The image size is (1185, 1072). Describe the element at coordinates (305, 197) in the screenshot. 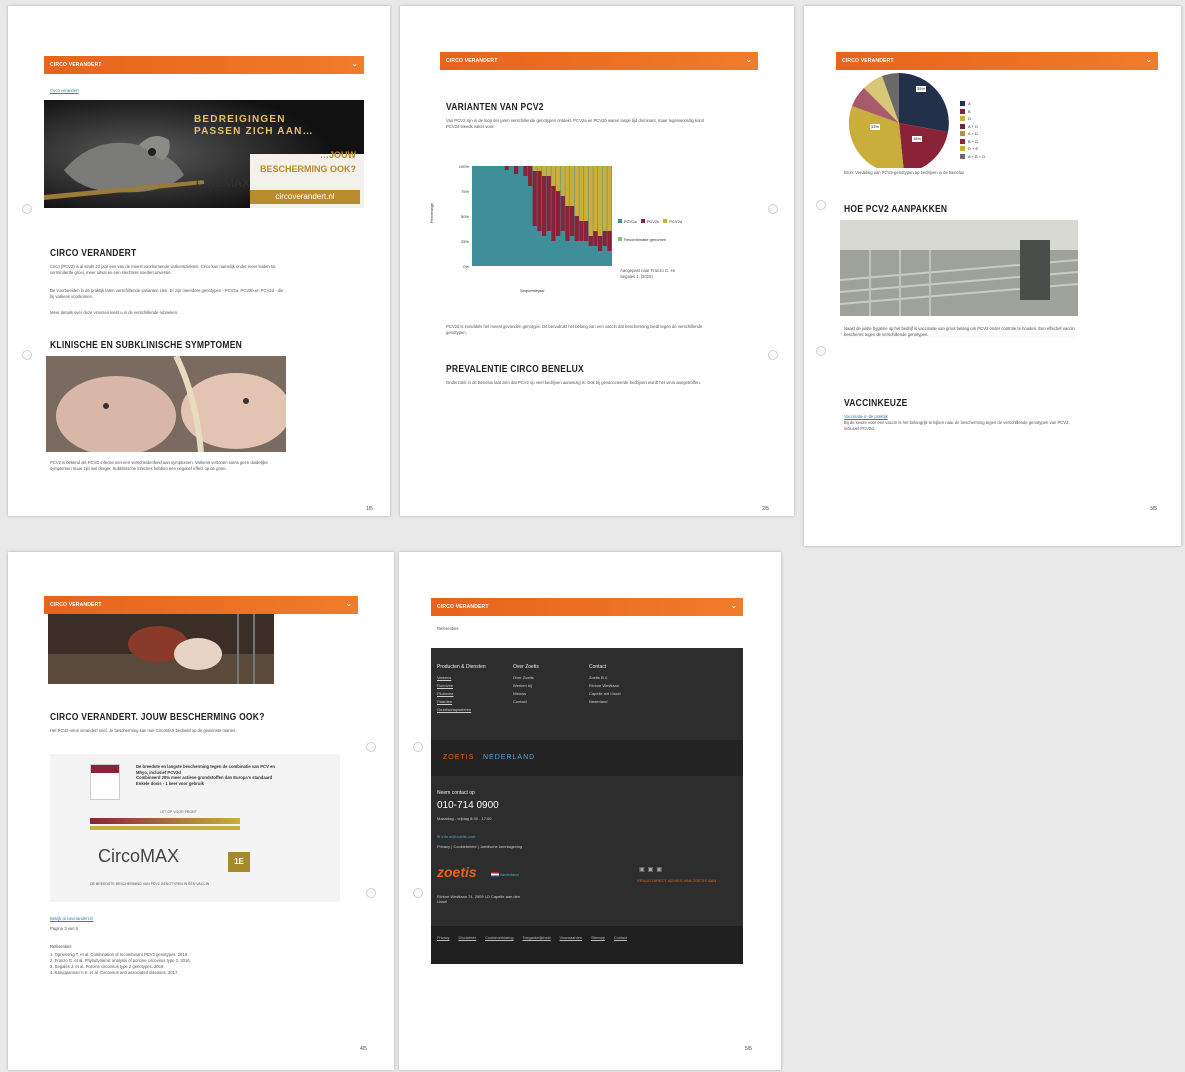

I see `banner-url: circoverandert.nl` at that location.